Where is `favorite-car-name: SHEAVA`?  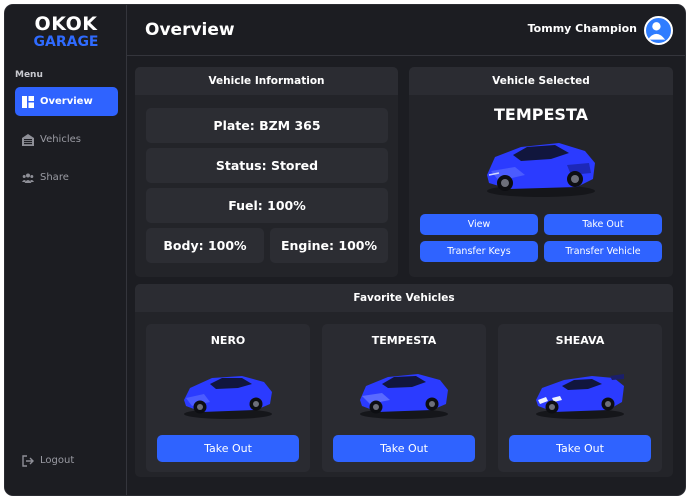 favorite-car-name: SHEAVA is located at coordinates (580, 340).